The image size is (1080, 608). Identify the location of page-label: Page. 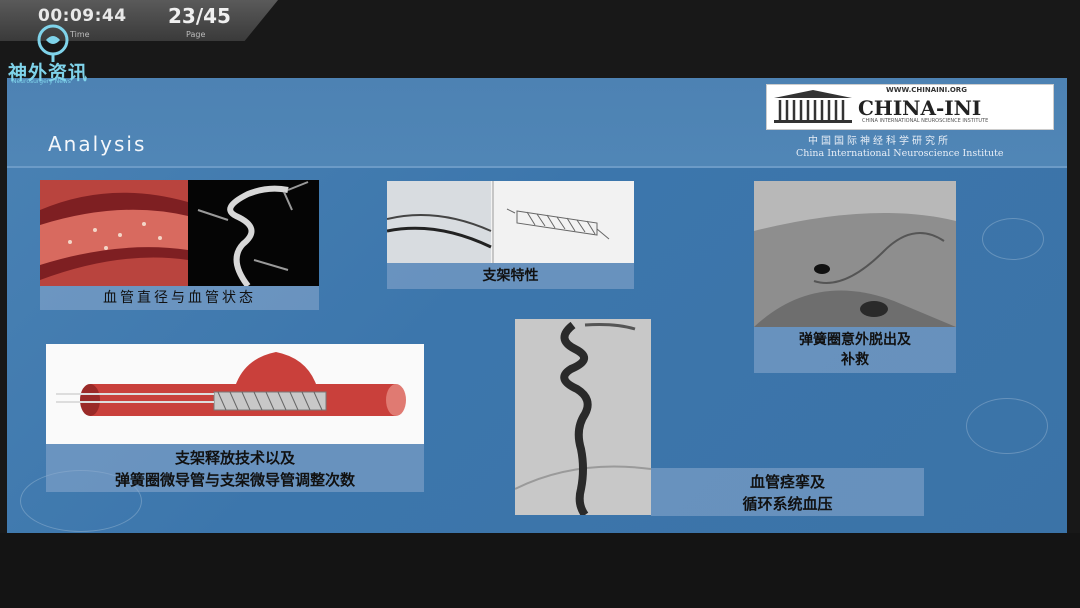
(196, 34).